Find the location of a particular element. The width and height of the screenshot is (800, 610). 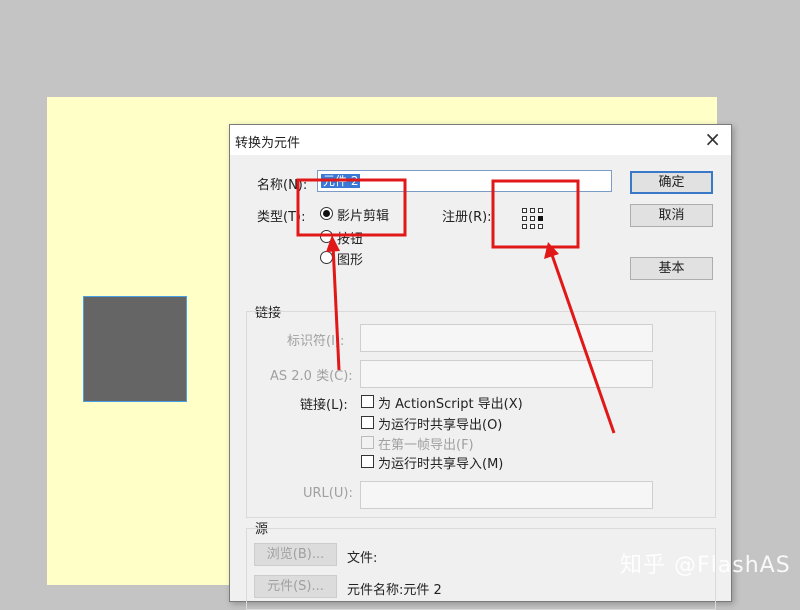

checkbox-import-runtime-sharing is located at coordinates (367, 461).